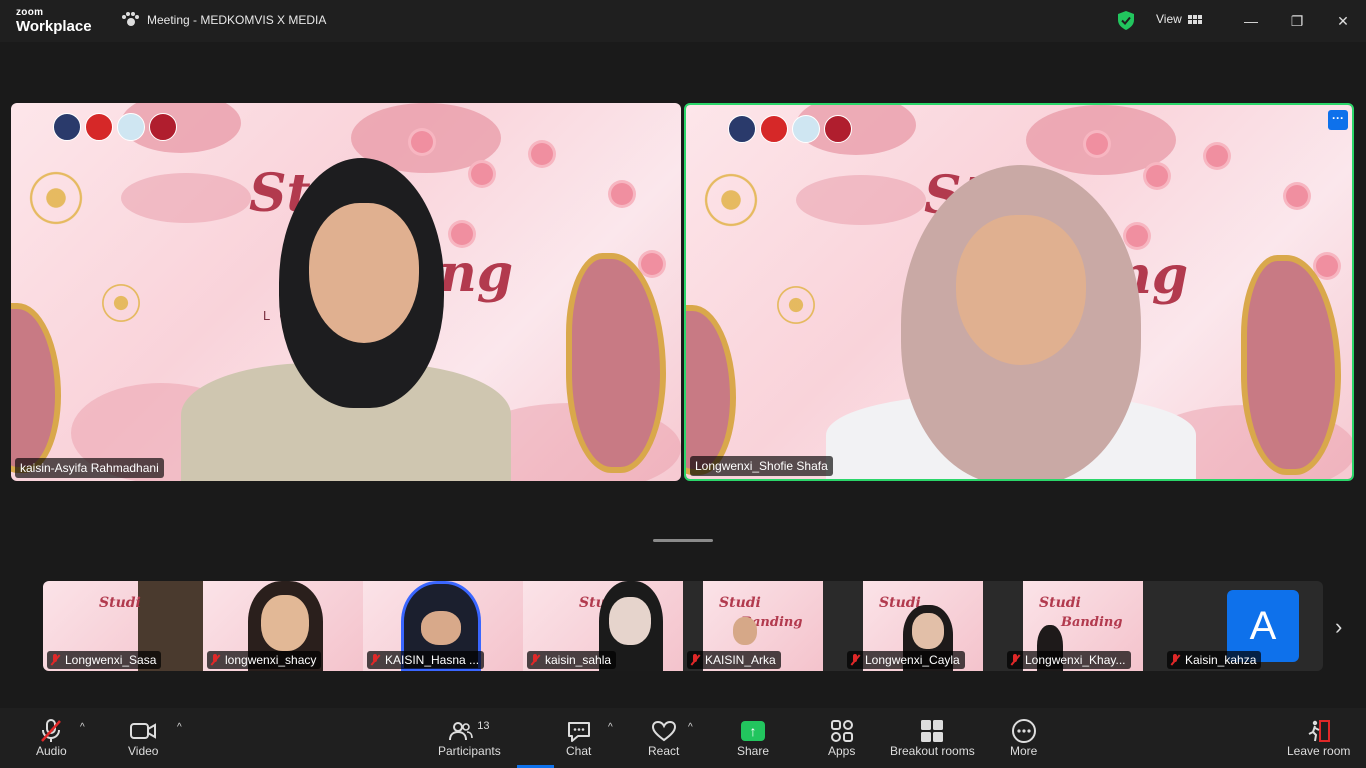  What do you see at coordinates (179, 727) in the screenshot?
I see `video-options-caret: ^` at bounding box center [179, 727].